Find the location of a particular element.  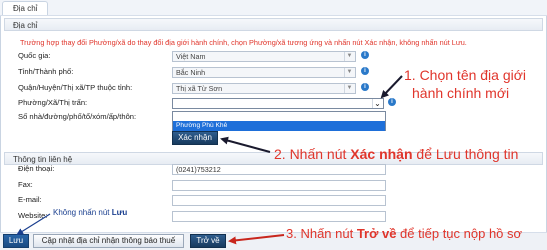

website-label: Website: is located at coordinates (33, 215).